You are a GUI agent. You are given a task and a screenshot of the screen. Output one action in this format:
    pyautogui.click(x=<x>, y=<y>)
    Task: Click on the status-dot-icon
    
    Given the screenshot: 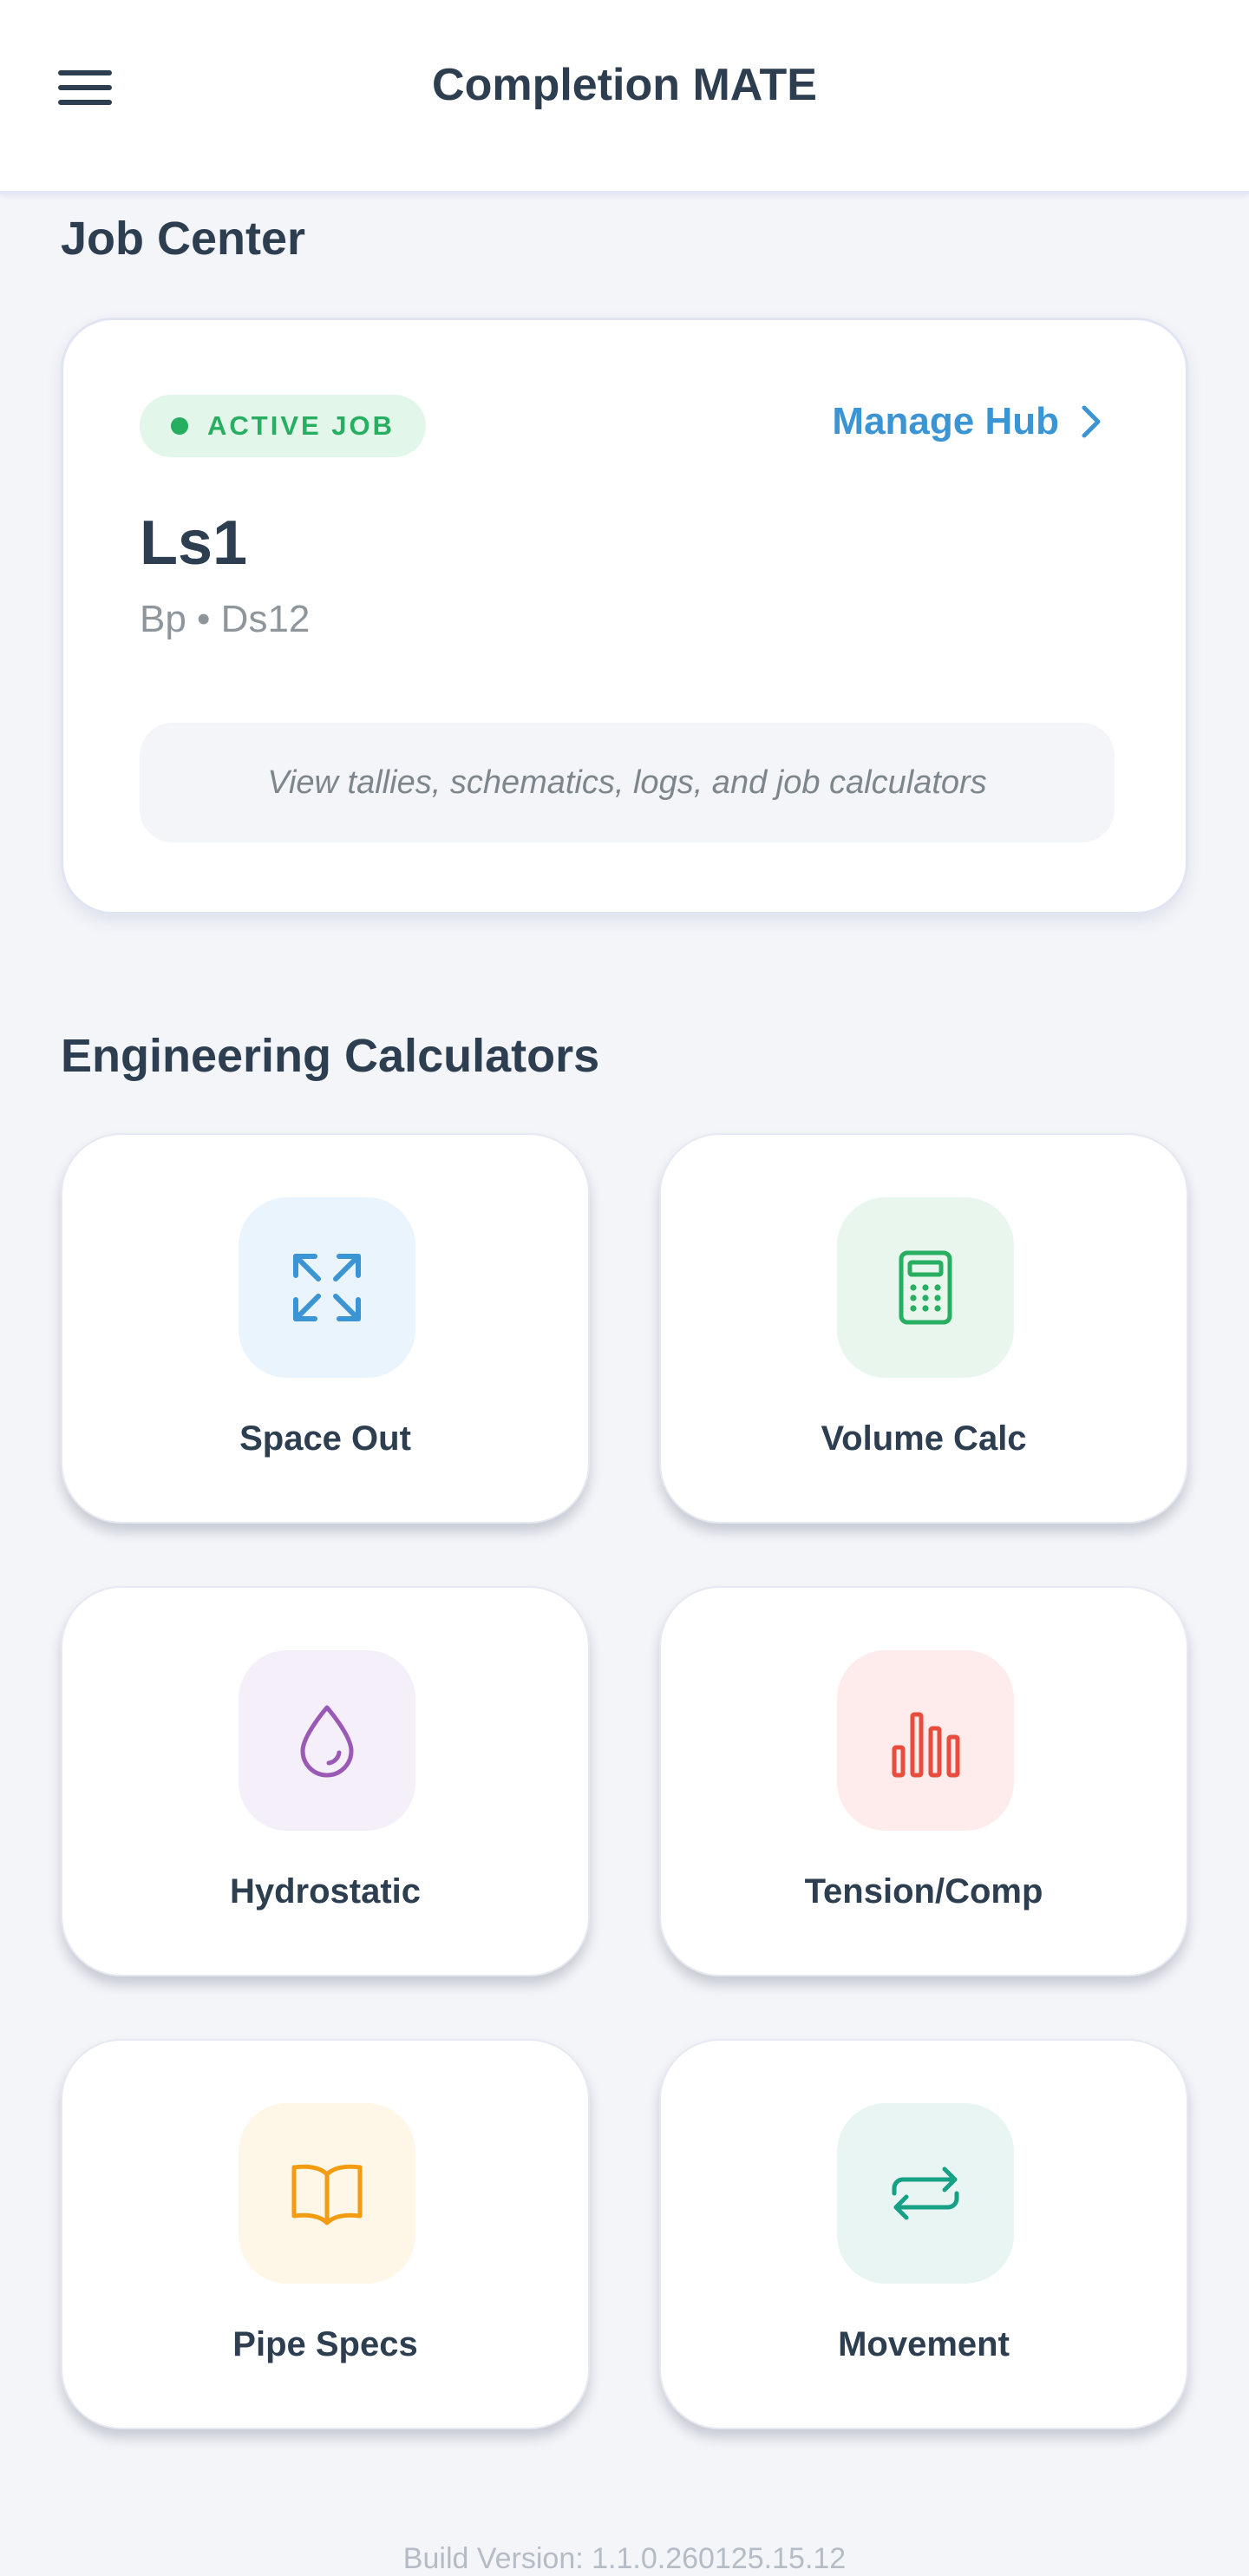 What is the action you would take?
    pyautogui.click(x=179, y=426)
    